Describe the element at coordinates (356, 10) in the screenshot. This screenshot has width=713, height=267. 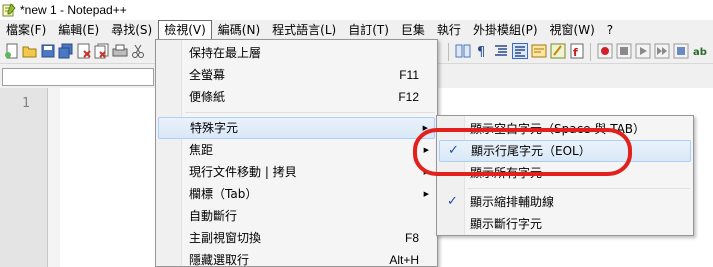
I see `title-bar: *new 1 - Notepad++` at that location.